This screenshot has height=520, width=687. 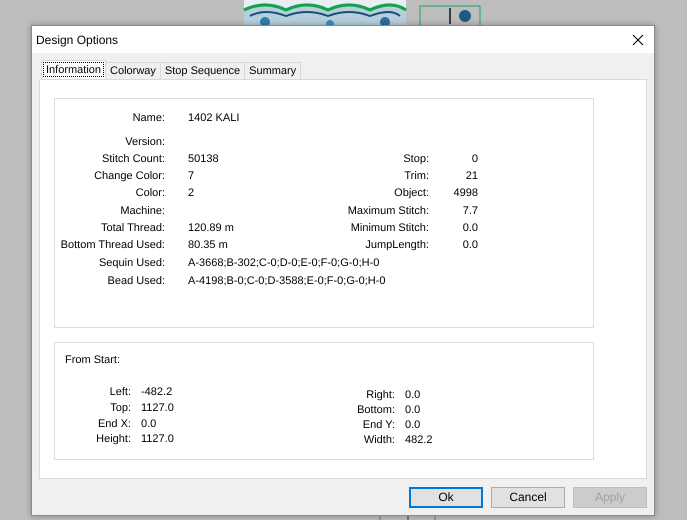 What do you see at coordinates (419, 440) in the screenshot?
I see `field-value: 482.2` at bounding box center [419, 440].